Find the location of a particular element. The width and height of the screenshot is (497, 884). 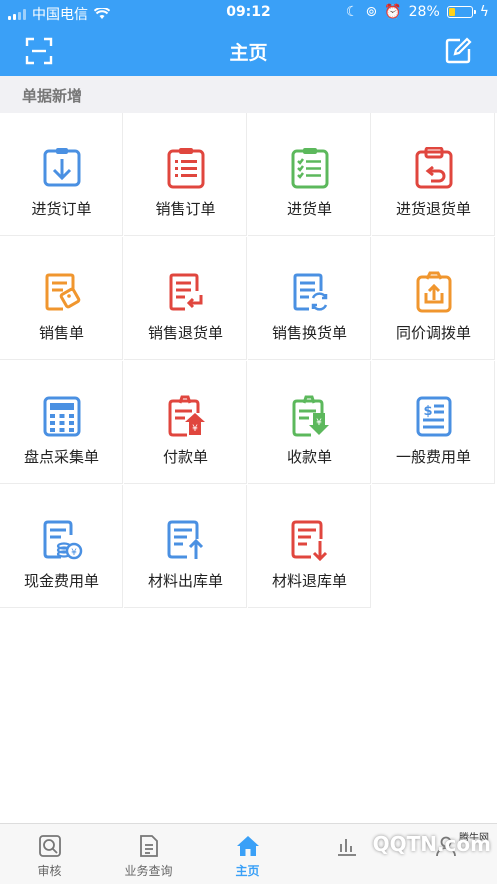

header-bar: 主页 is located at coordinates (248, 51).